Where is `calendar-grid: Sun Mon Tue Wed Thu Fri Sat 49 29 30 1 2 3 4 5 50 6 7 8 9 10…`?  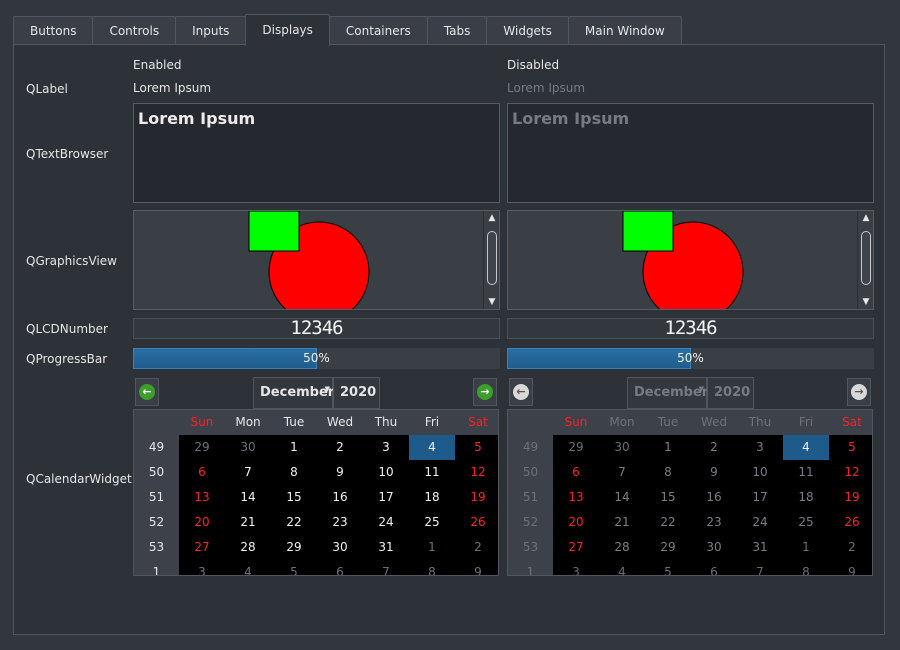
calendar-grid: Sun Mon Tue Wed Thu Fri Sat 49 29 30 1 2 3 4 5 50 6 7 8 9 10… is located at coordinates (690, 492).